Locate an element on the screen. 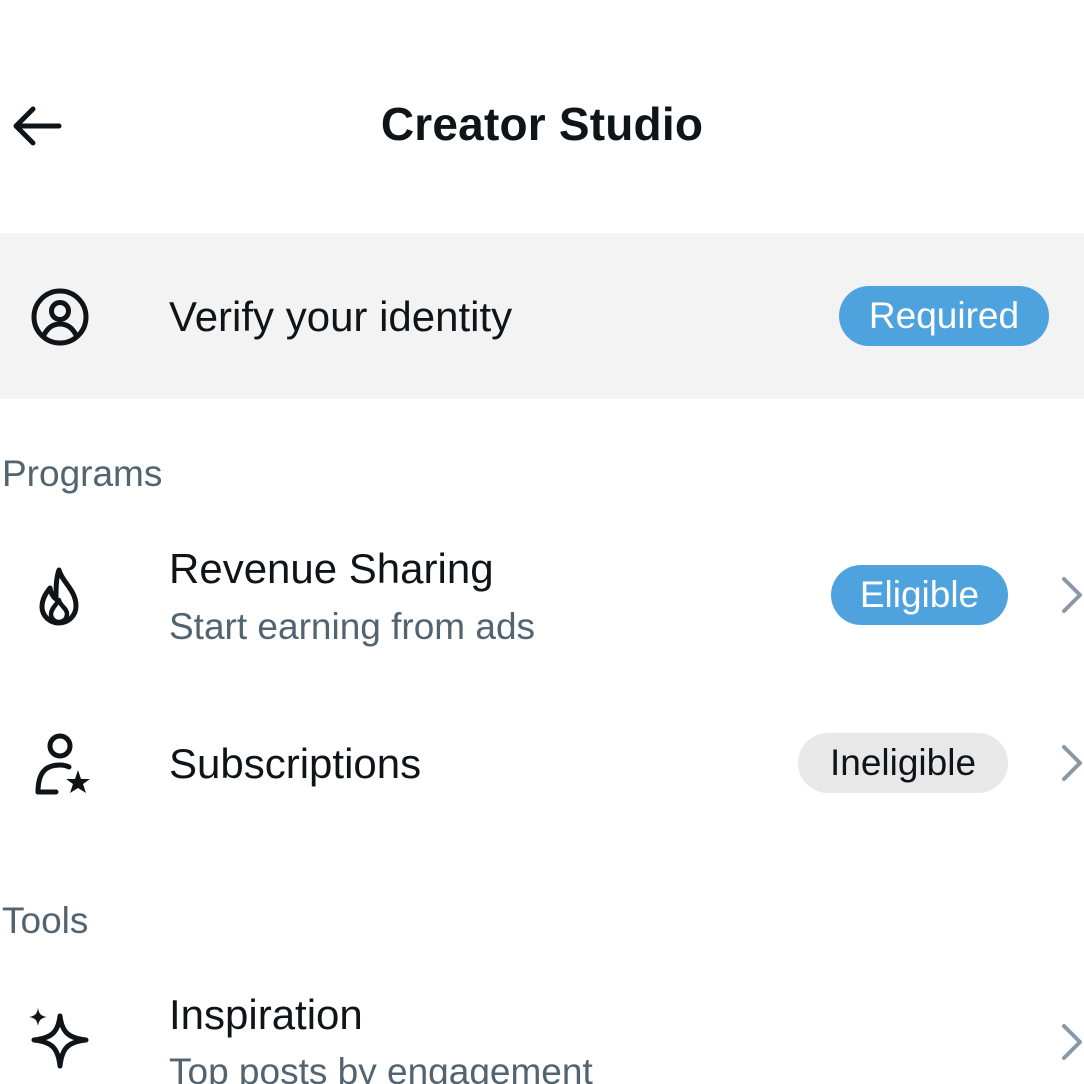 Image resolution: width=1084 pixels, height=1084 pixels. person-star-icon is located at coordinates (62, 764).